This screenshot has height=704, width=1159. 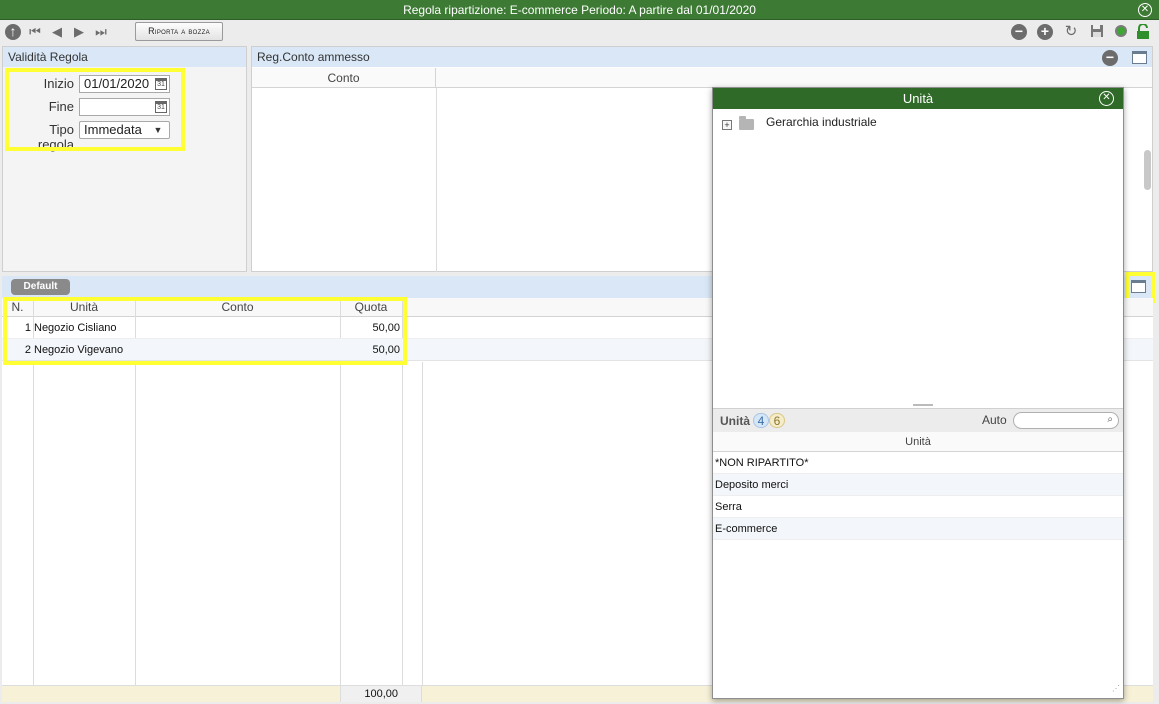 What do you see at coordinates (1019, 32) in the screenshot?
I see `remove-icon: −` at bounding box center [1019, 32].